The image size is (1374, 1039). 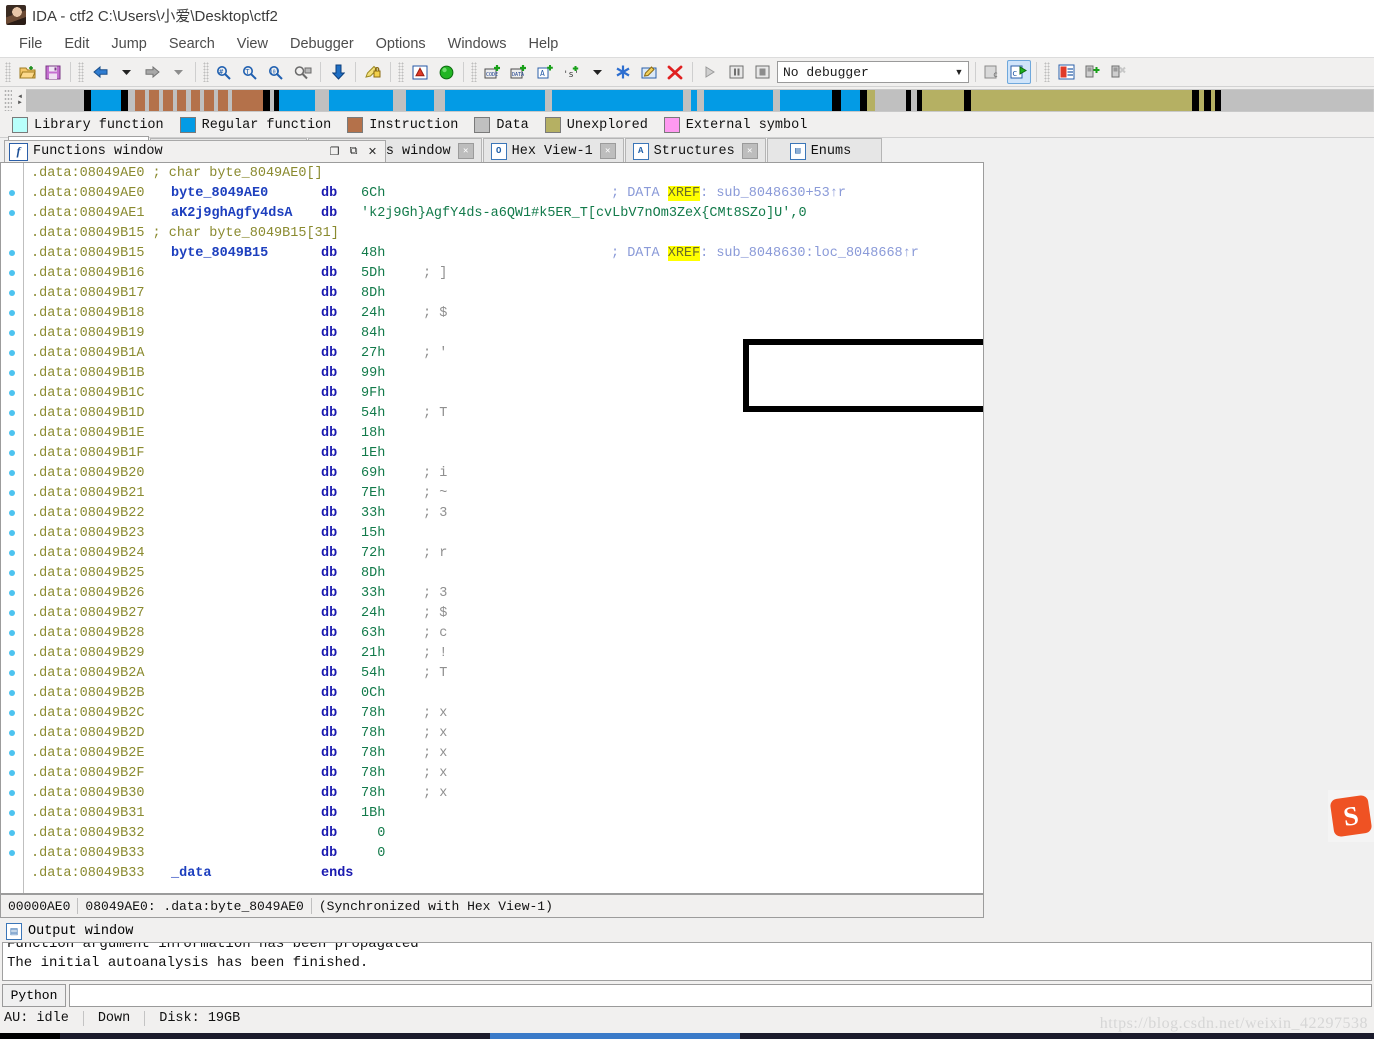 What do you see at coordinates (446, 72) in the screenshot?
I see `green-run-icon` at bounding box center [446, 72].